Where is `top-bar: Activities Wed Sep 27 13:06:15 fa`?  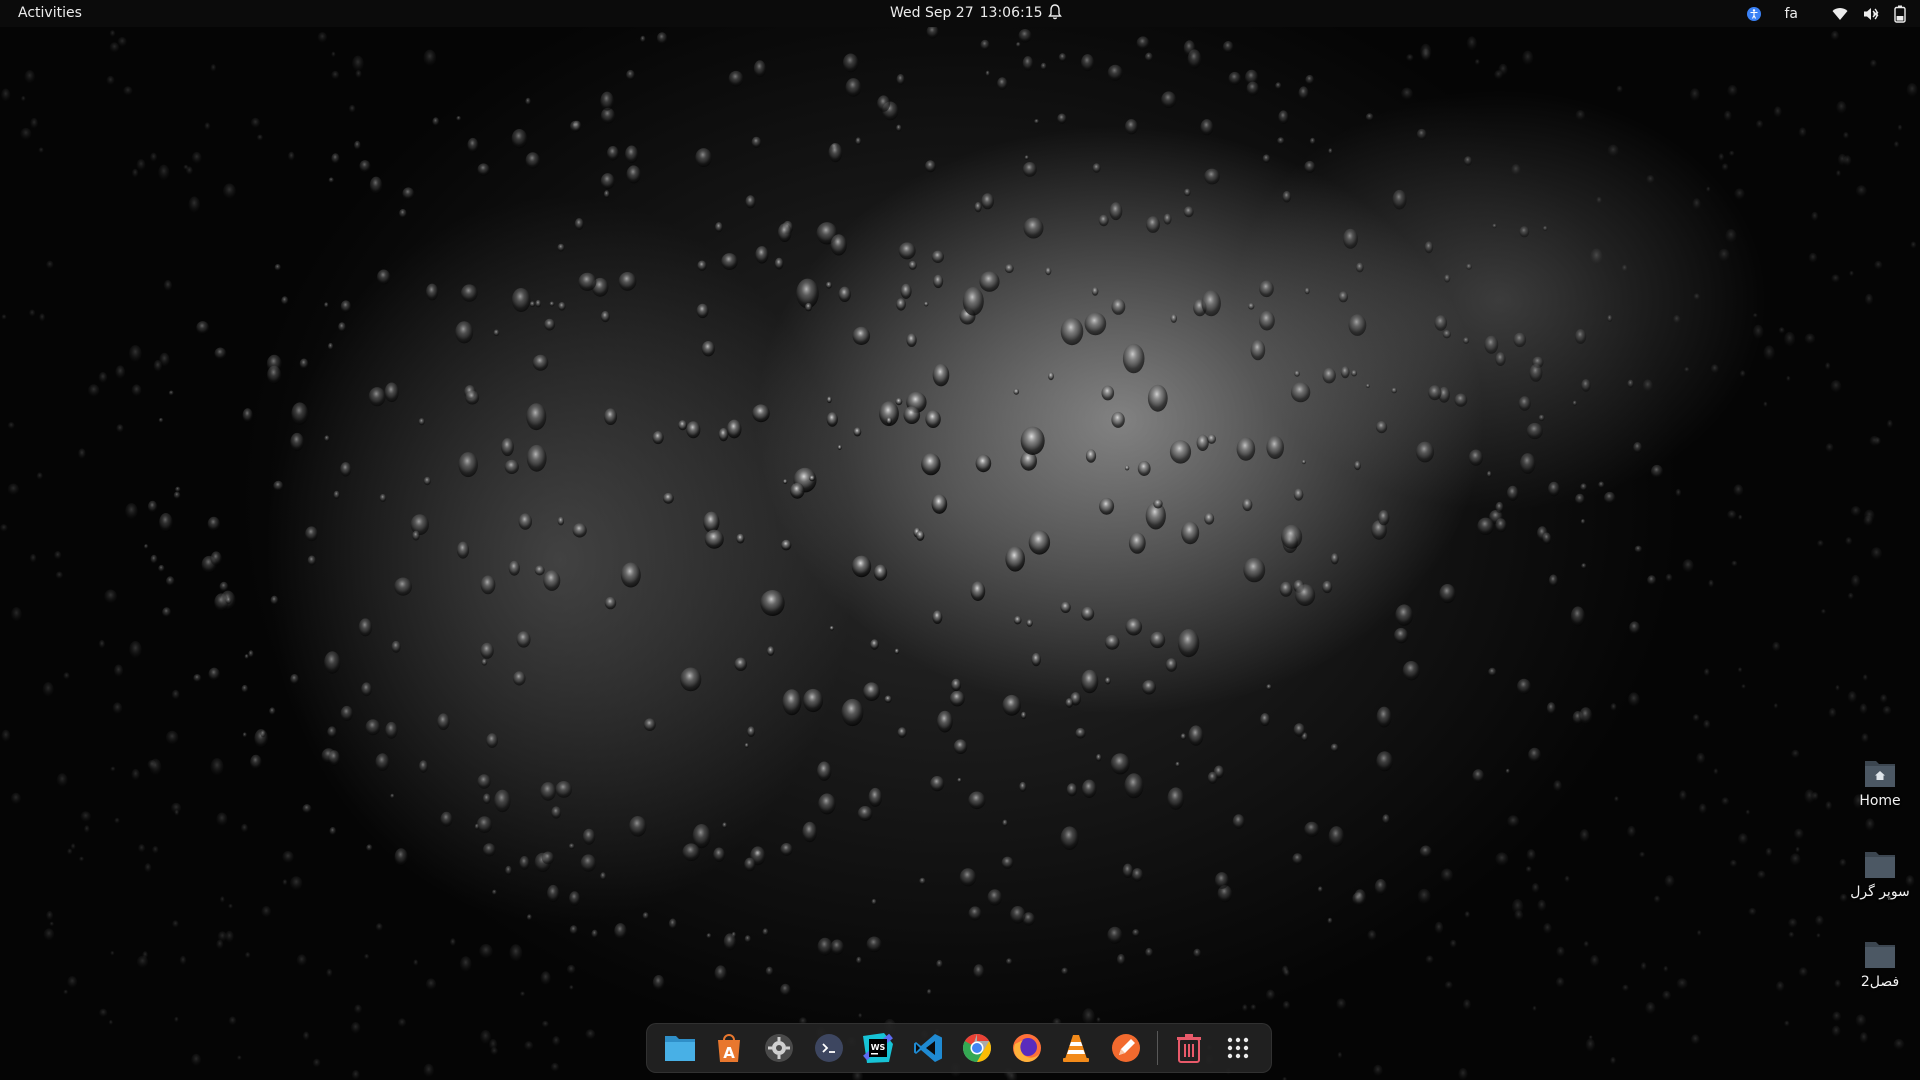
top-bar: Activities Wed Sep 27 13:06:15 fa is located at coordinates (960, 13).